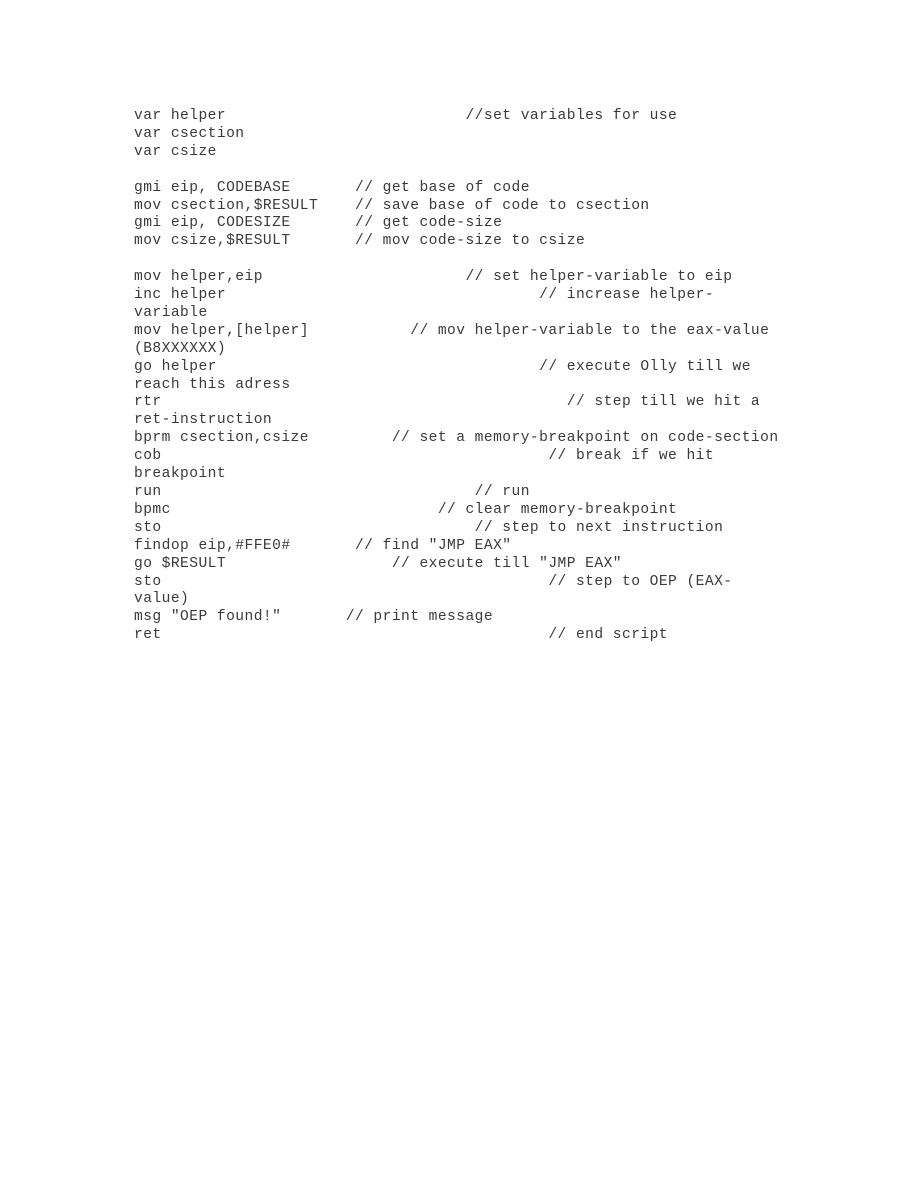 This screenshot has height=1191, width=920. I want to click on code-line: findop eip,#FFE0# // find "JMP EAX", so click(323, 545).